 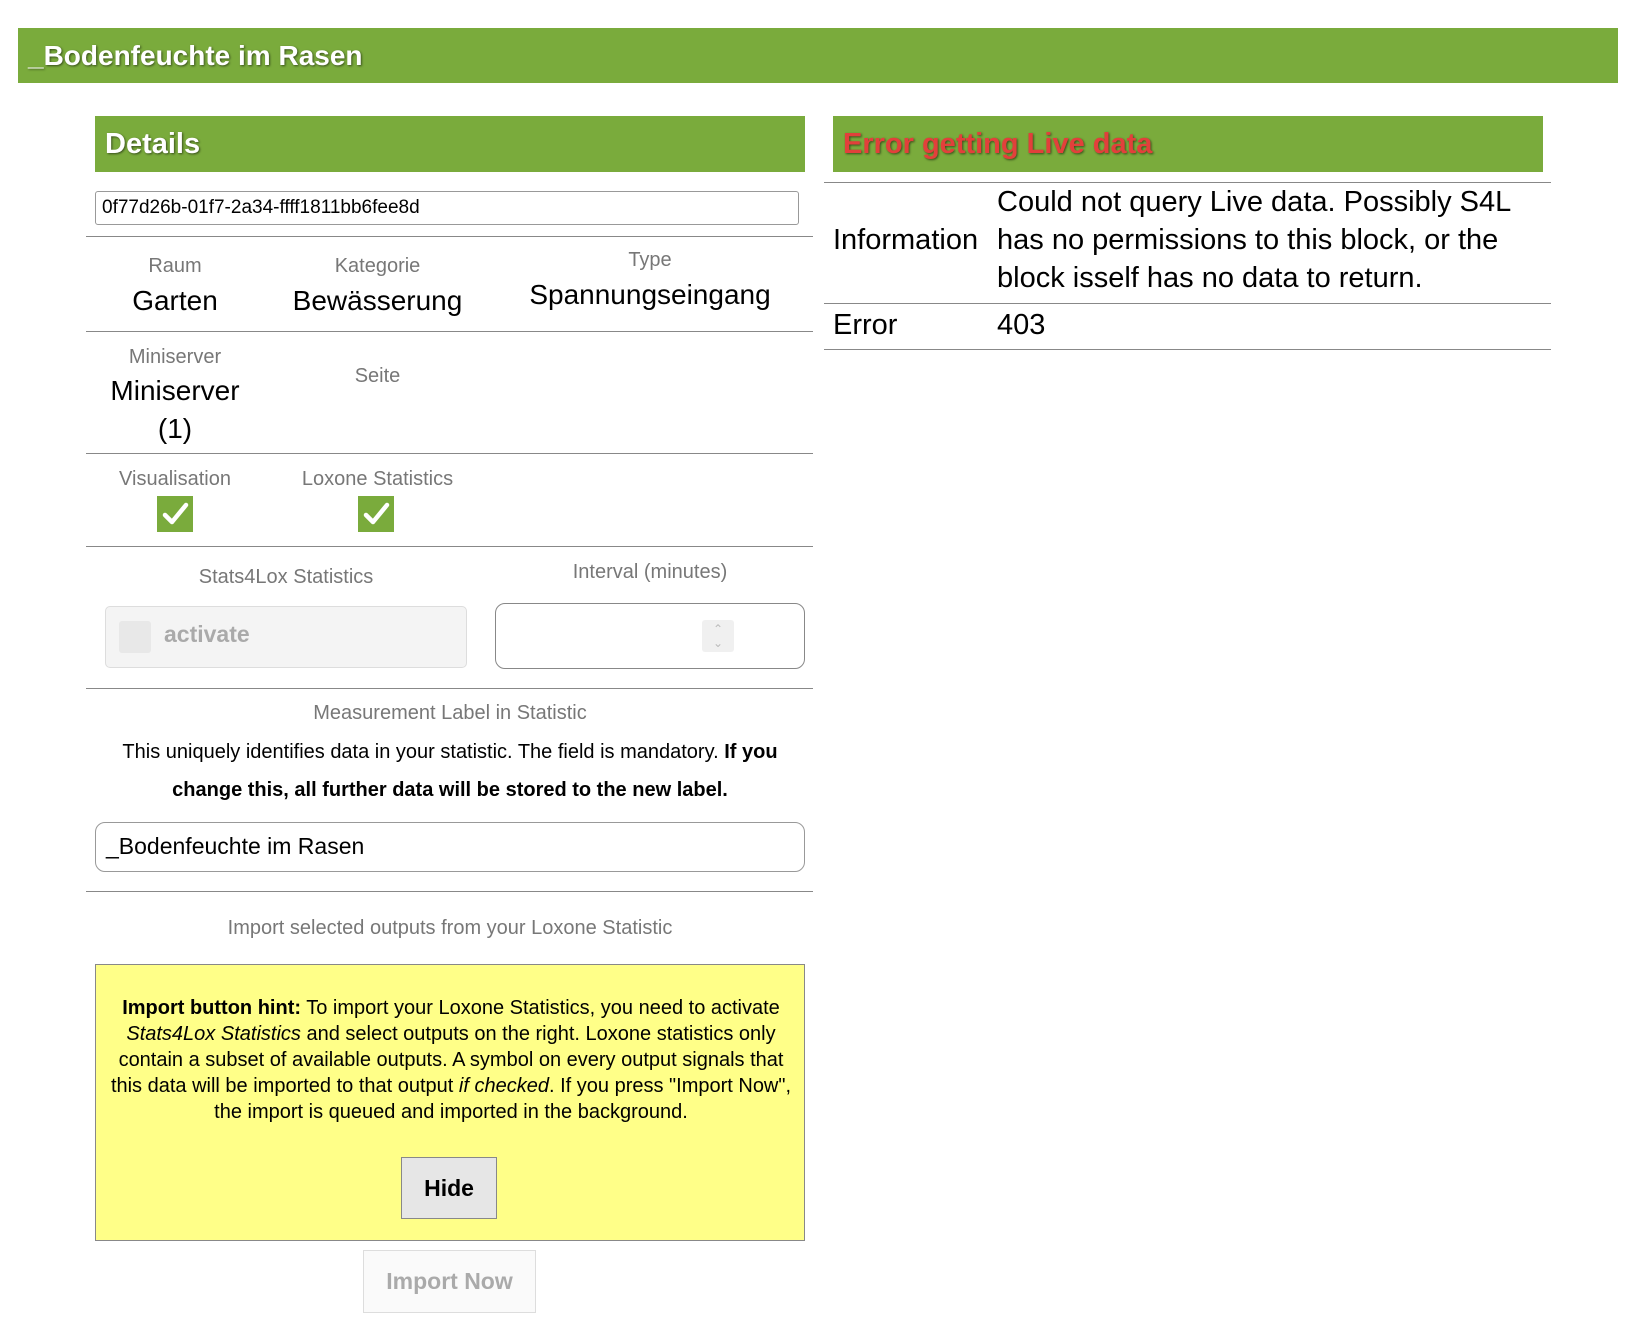 What do you see at coordinates (1188, 144) in the screenshot?
I see `live-data-error-header: Error getting Live data` at bounding box center [1188, 144].